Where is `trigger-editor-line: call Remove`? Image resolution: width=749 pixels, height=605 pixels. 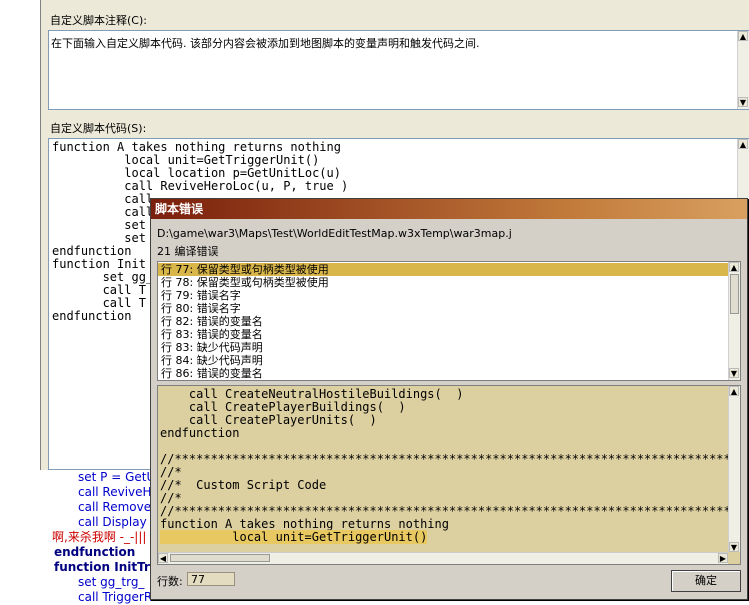
trigger-editor-line: call Remove is located at coordinates (80, 507).